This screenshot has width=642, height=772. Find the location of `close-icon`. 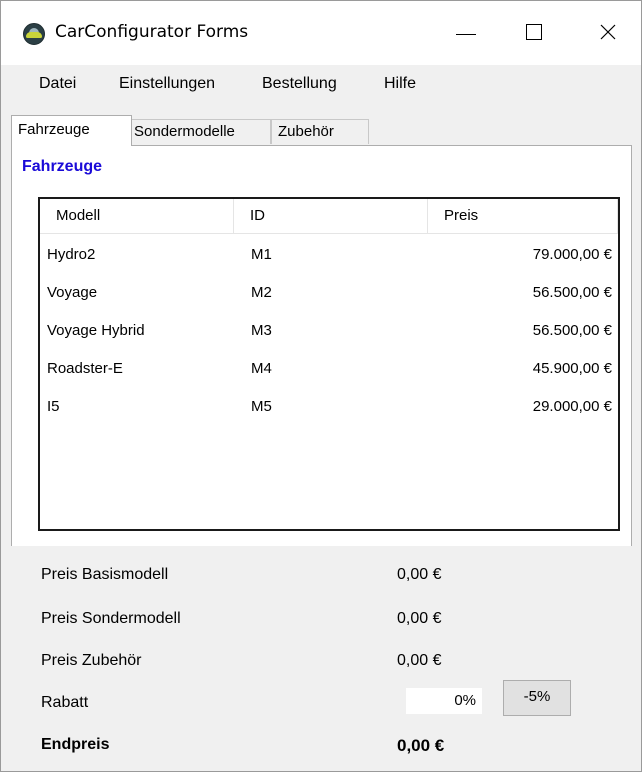

close-icon is located at coordinates (608, 32).